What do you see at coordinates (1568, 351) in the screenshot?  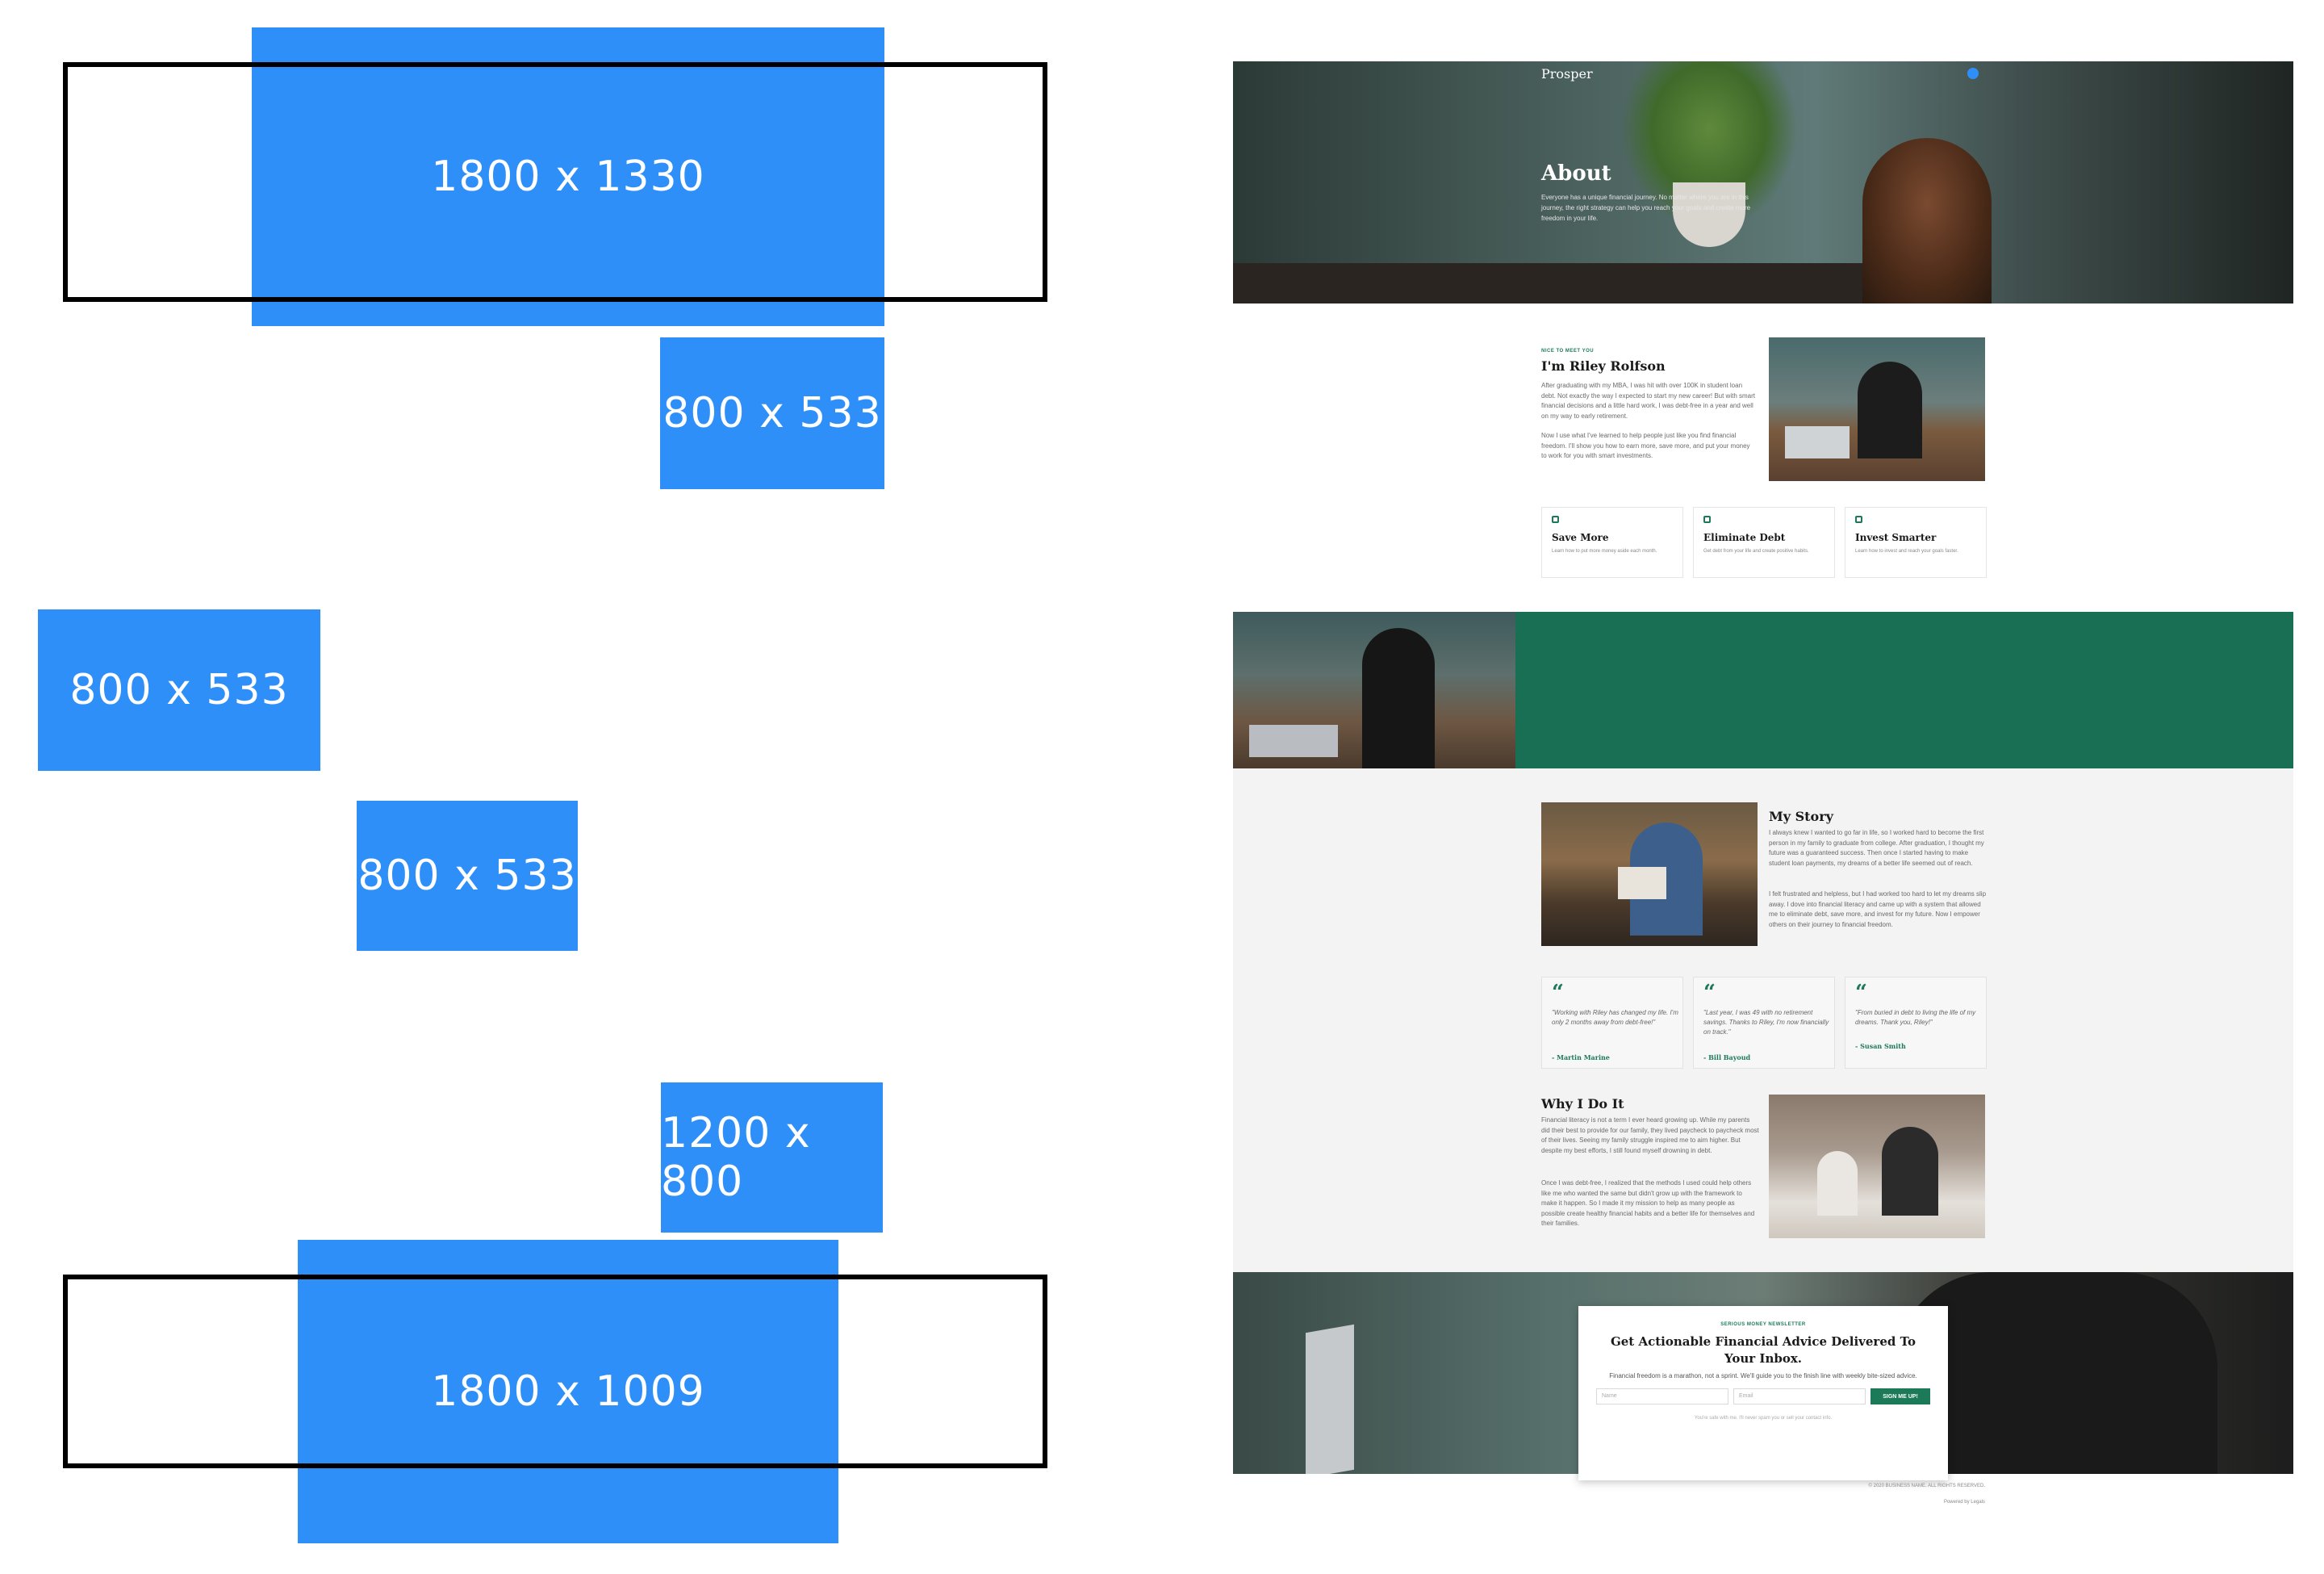 I see `intro-eyebrow: NICE TO MEET YOU` at bounding box center [1568, 351].